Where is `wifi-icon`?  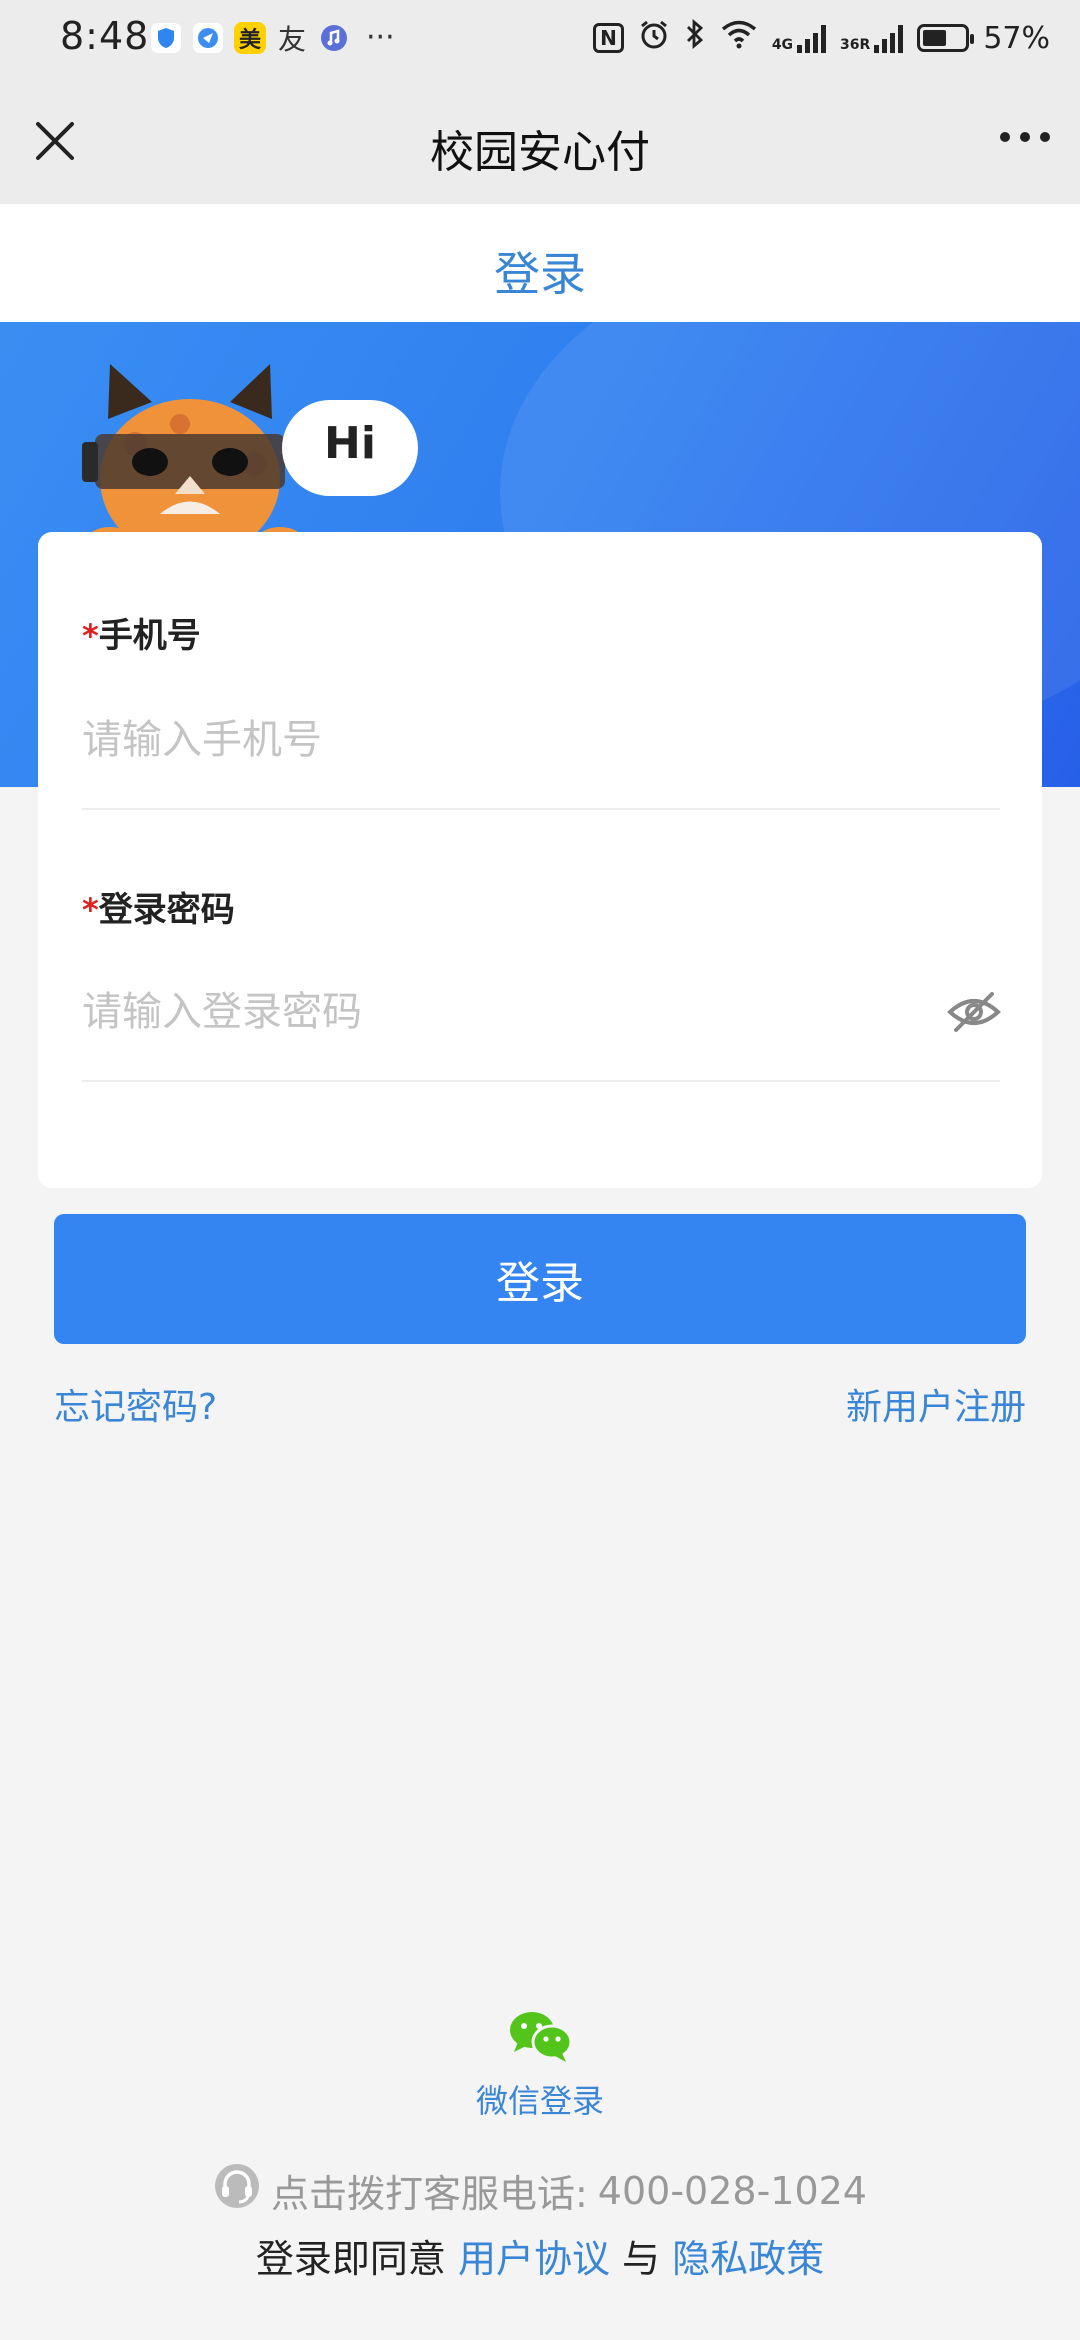
wifi-icon is located at coordinates (739, 38).